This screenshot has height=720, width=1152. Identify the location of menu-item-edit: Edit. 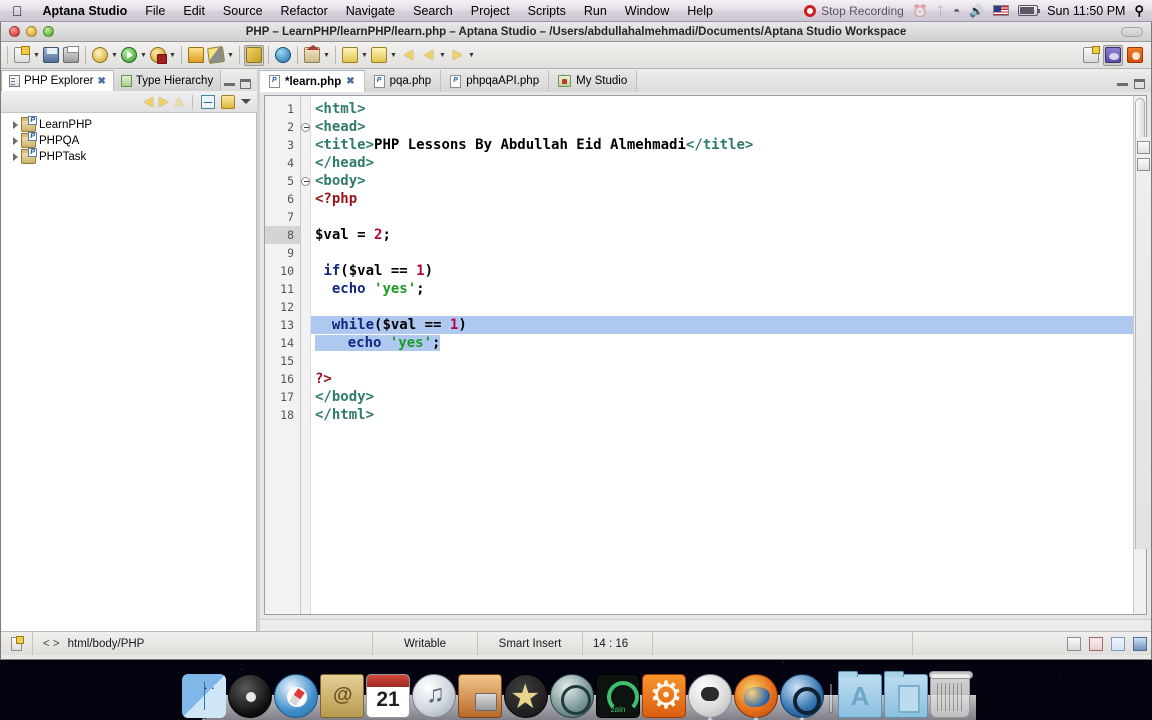
(194, 11).